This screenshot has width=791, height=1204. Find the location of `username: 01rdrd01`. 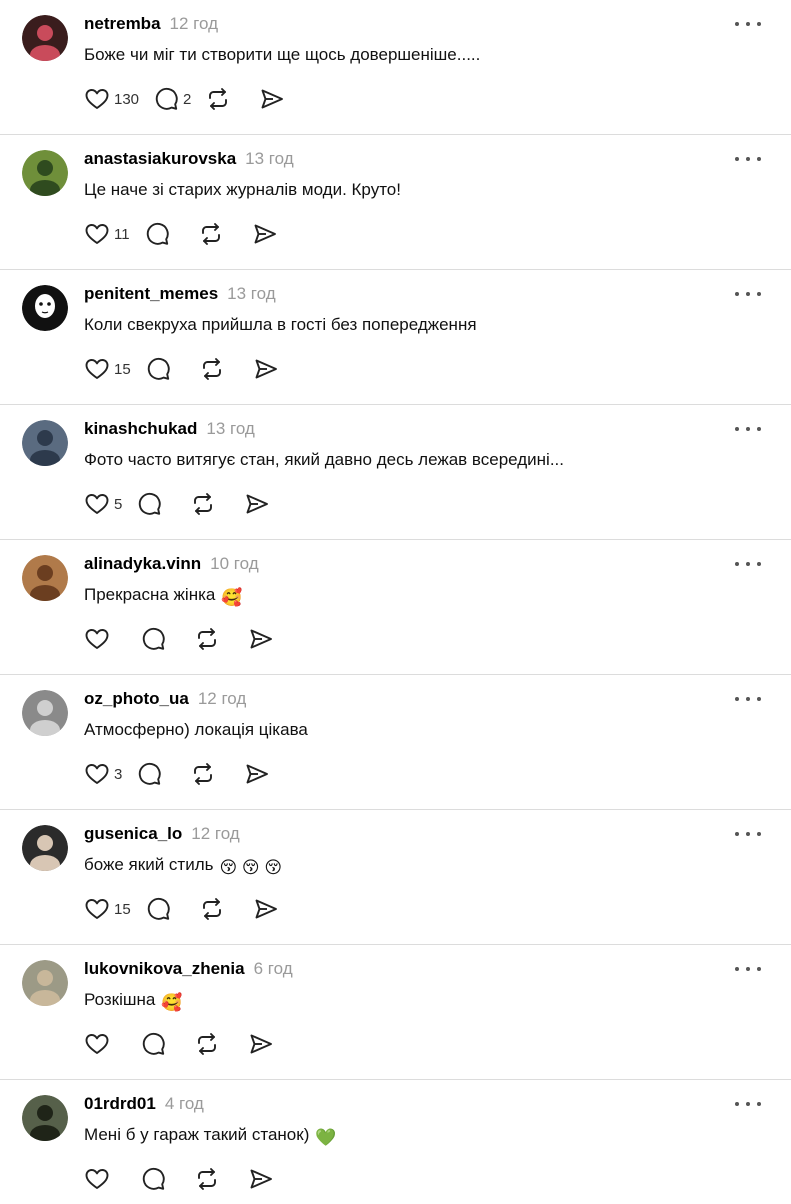

username: 01rdrd01 is located at coordinates (120, 1104).